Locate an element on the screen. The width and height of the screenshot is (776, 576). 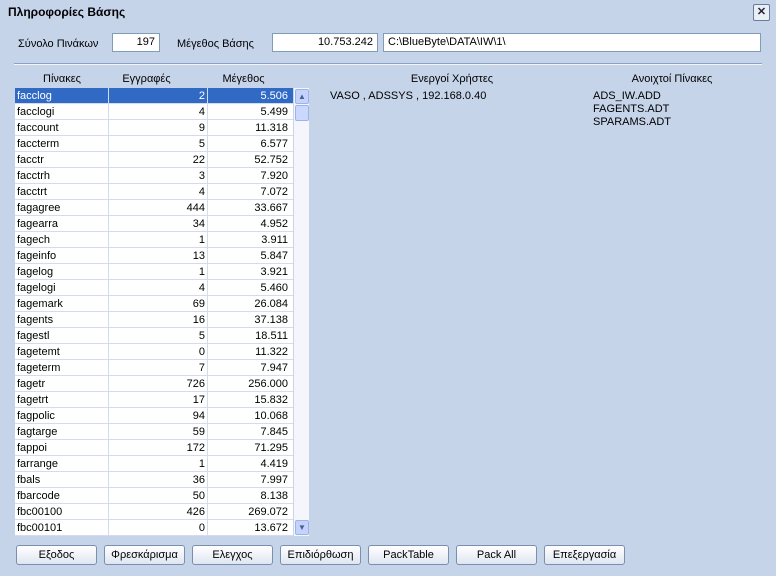
active-users-list: VASO , ADSSYS , 192.168.0.40 is located at coordinates (408, 96).